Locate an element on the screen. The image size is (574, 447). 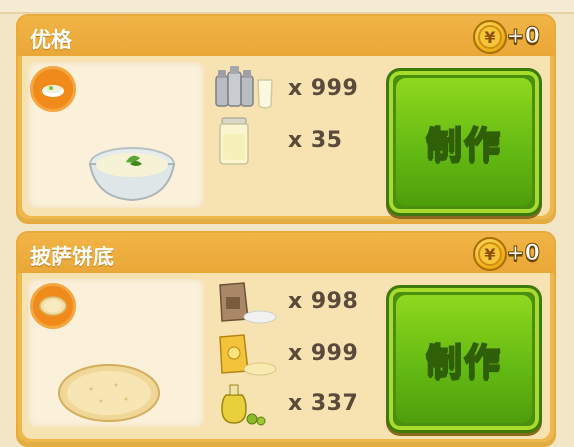
ingredient-row: x 998 is located at coordinates (293, 302).